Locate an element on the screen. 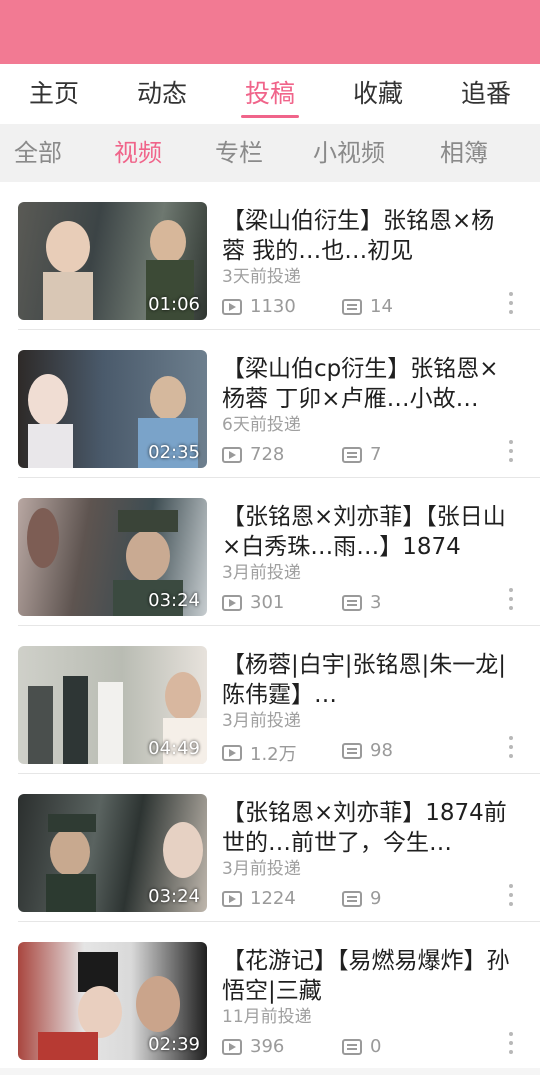 This screenshot has height=1075, width=540. video-title: 【花游记】【易燃易爆炸】孙悟空|三藏 is located at coordinates (368, 976).